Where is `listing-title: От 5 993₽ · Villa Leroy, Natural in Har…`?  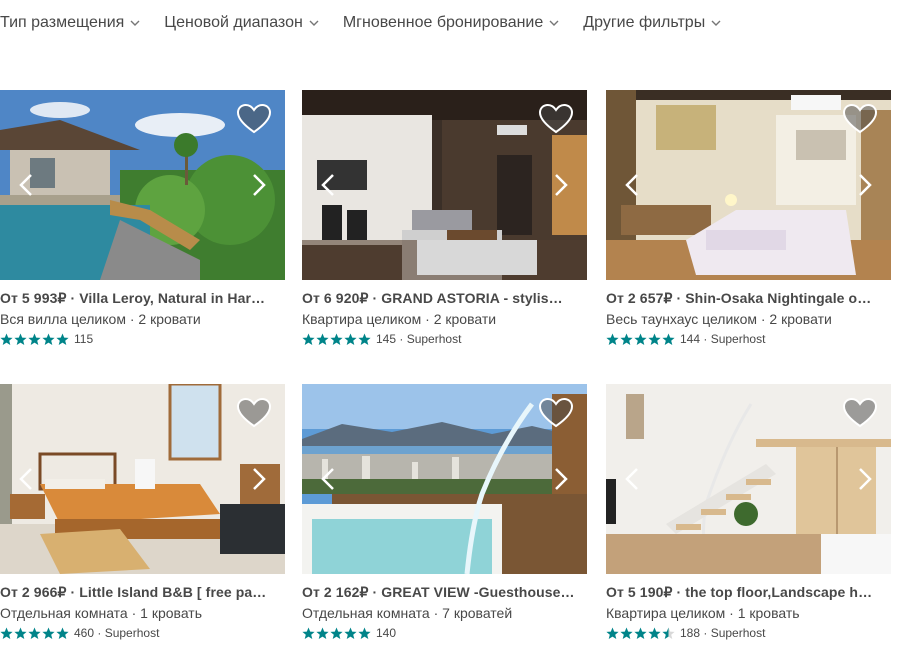
listing-title: От 5 993₽ · Villa Leroy, Natural in Har… is located at coordinates (142, 298).